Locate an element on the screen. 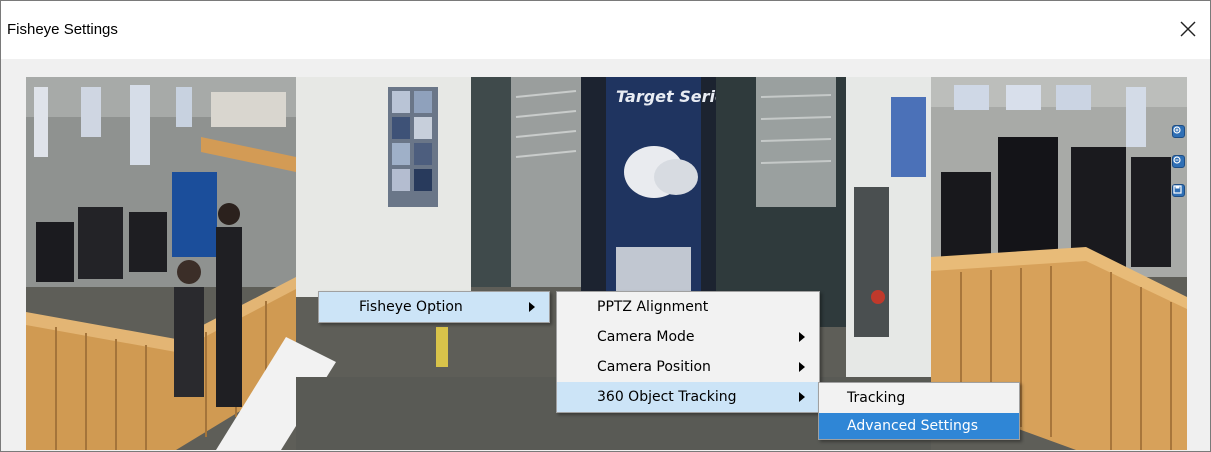 The width and height of the screenshot is (1211, 452). menu-item-camera-position: Camera Position is located at coordinates (688, 367).